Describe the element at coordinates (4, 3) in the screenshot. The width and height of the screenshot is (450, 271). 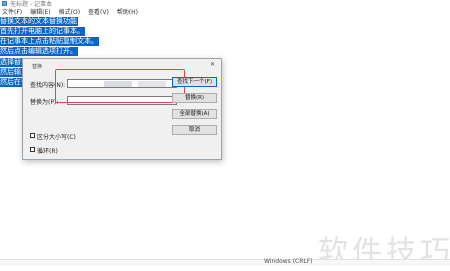
I see `notepad-icon` at that location.